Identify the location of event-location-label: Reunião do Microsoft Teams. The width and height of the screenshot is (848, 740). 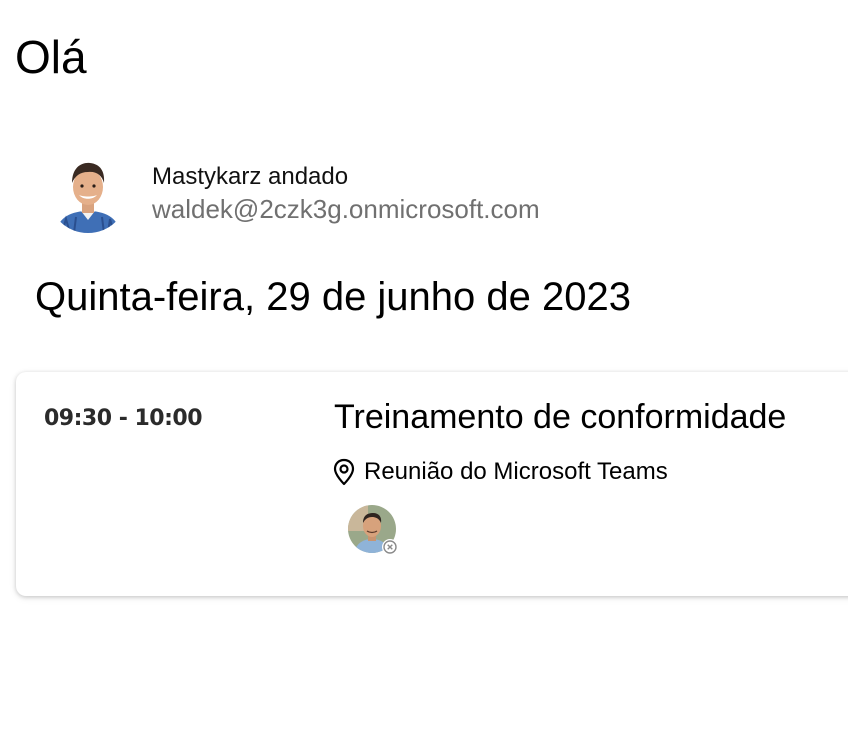
(516, 471).